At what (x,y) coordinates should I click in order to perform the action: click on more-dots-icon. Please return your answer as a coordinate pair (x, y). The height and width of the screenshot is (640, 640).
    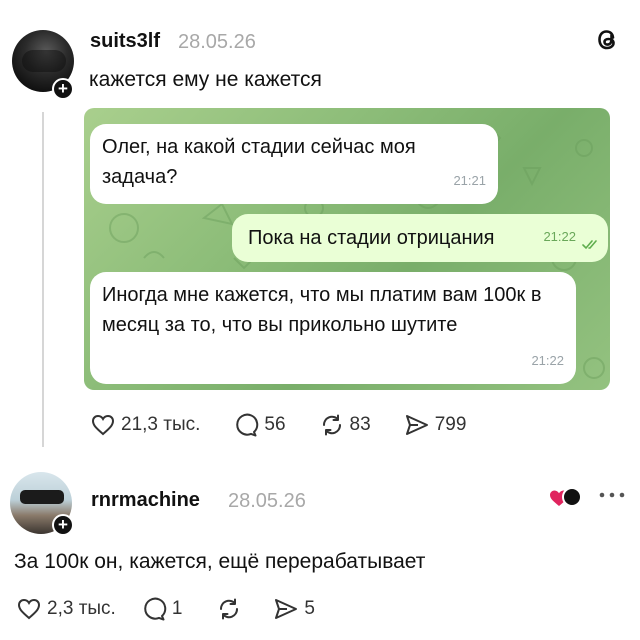
    Looking at the image, I should click on (612, 495).